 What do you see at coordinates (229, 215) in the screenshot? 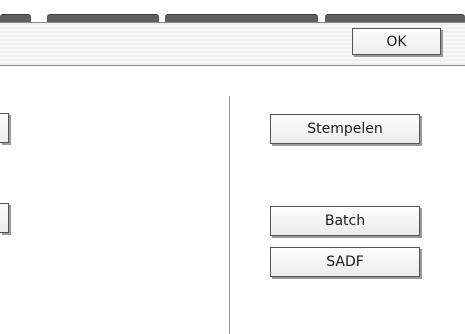
I see `vertical-divider` at bounding box center [229, 215].